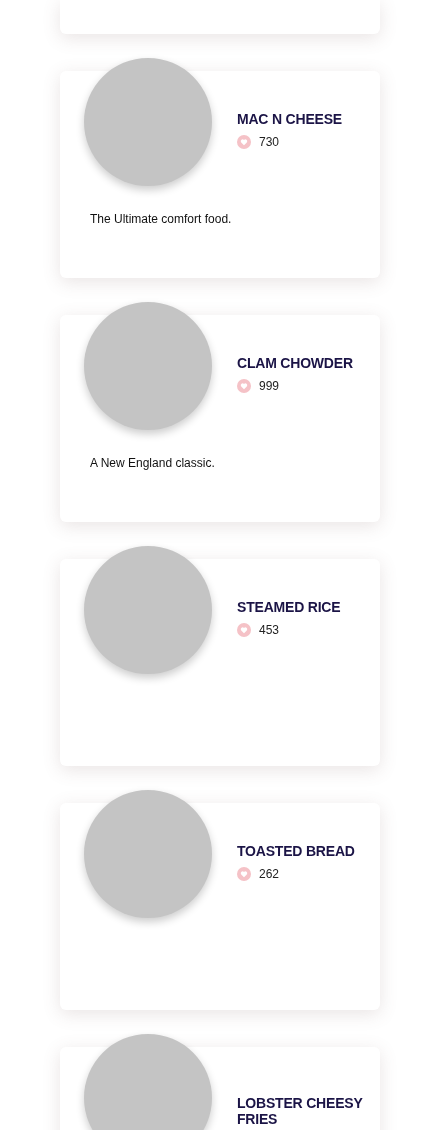 This screenshot has height=1130, width=445. Describe the element at coordinates (296, 851) in the screenshot. I see `dish-title: TOASTED BREAD` at that location.